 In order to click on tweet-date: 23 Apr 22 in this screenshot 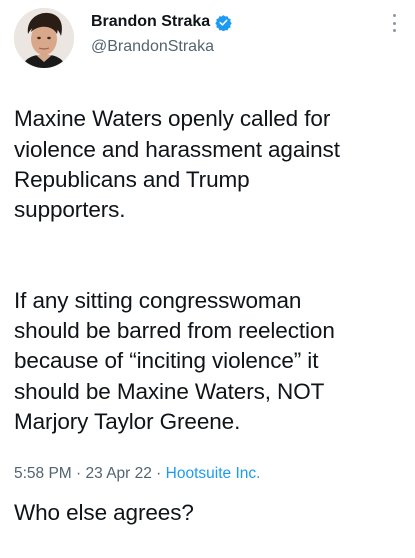, I will do `click(119, 473)`.